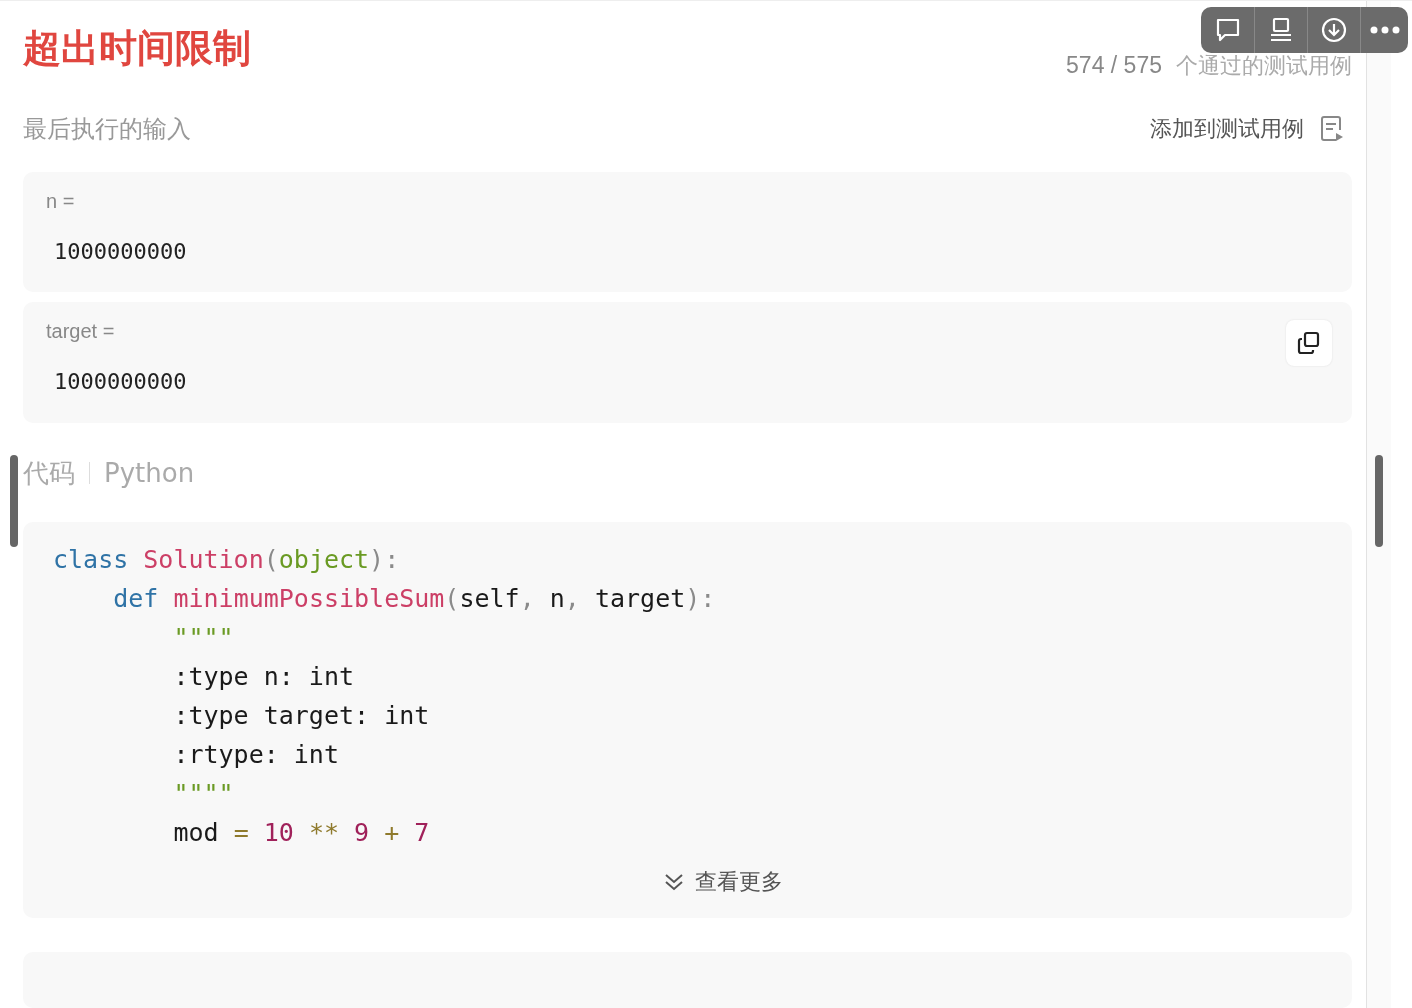  Describe the element at coordinates (256, 754) in the screenshot. I see `code-line: :rtype: int` at that location.